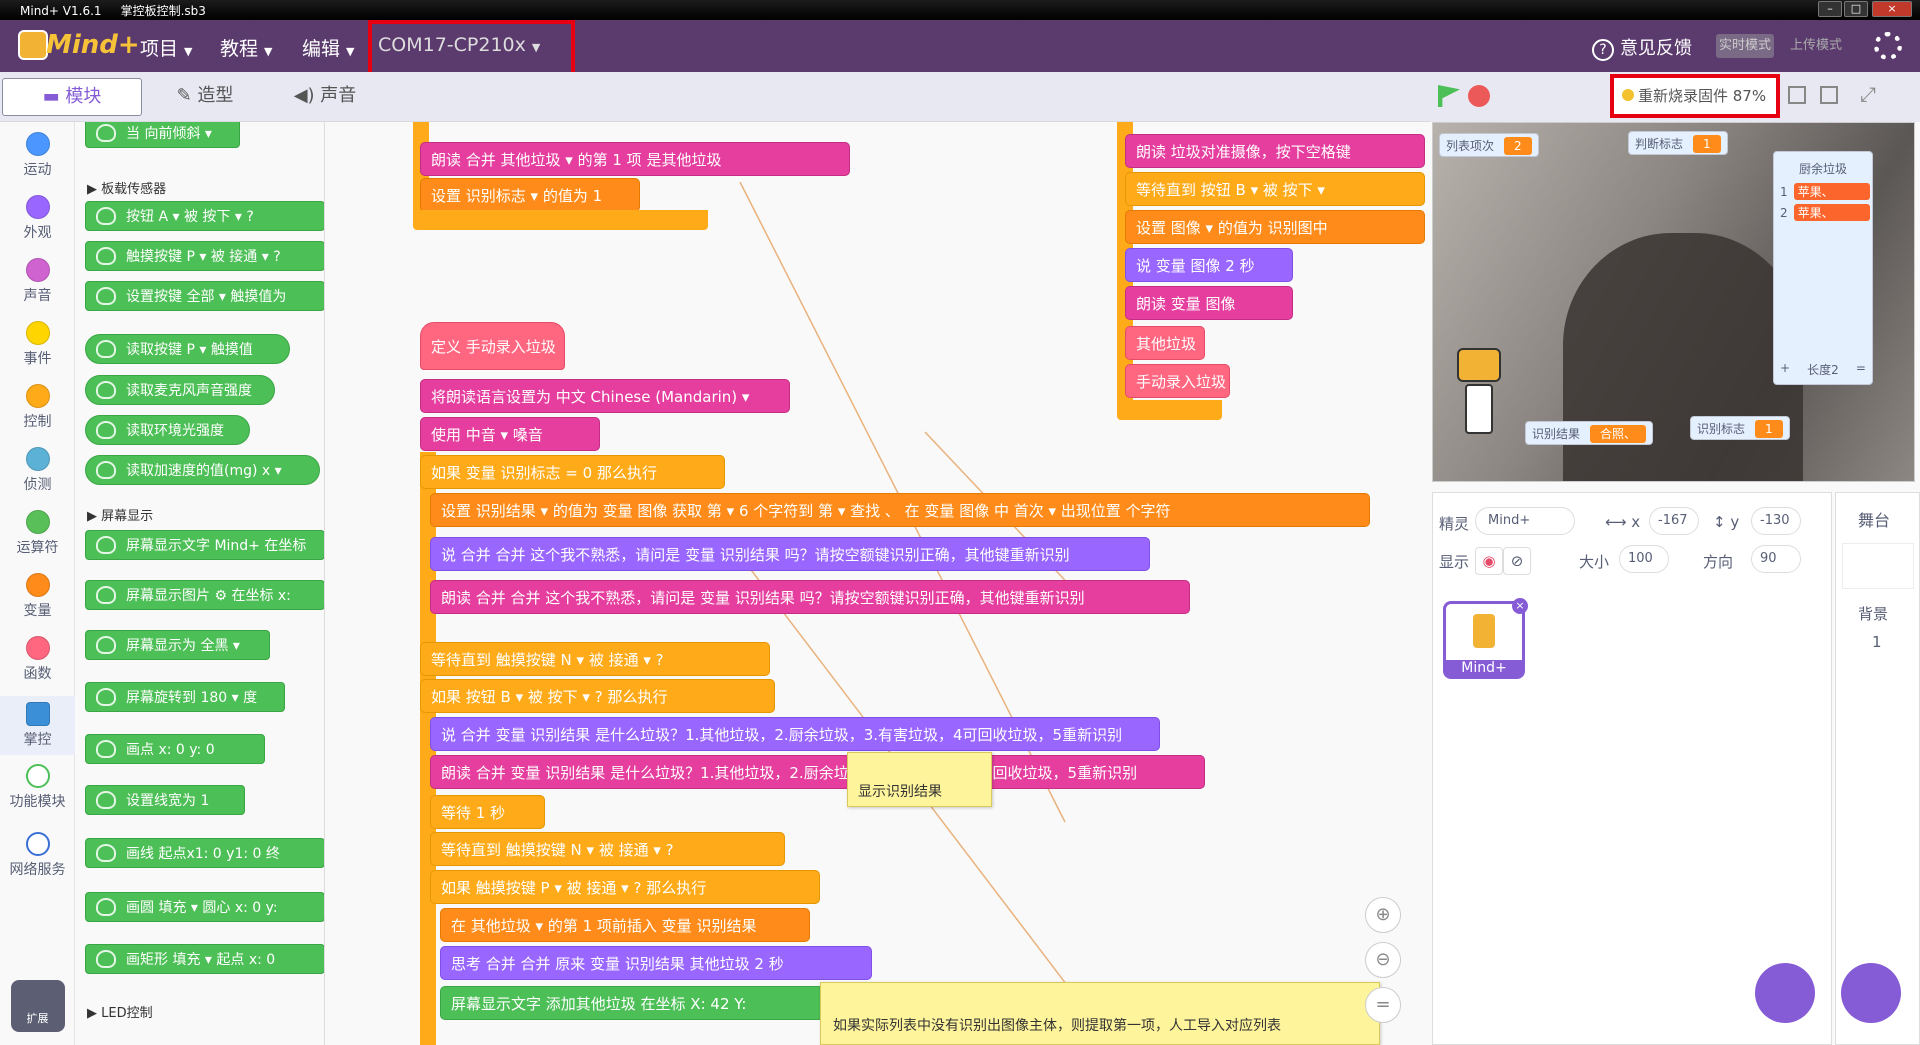  I want to click on sprite-size-field: 100, so click(1644, 559).